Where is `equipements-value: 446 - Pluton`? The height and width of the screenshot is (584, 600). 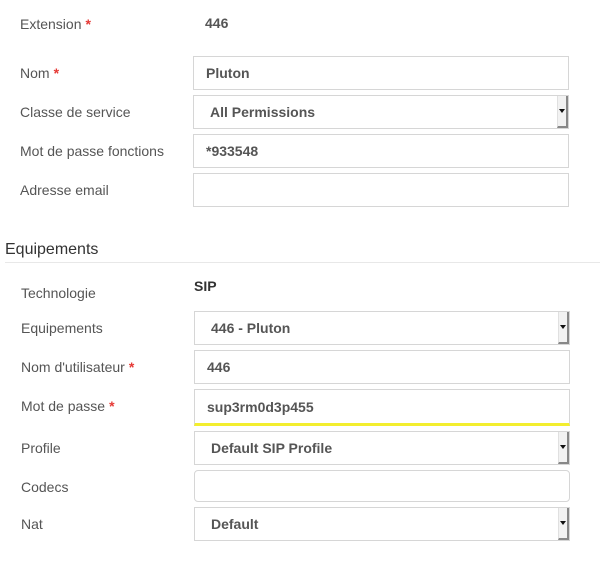
equipements-value: 446 - Pluton is located at coordinates (251, 328).